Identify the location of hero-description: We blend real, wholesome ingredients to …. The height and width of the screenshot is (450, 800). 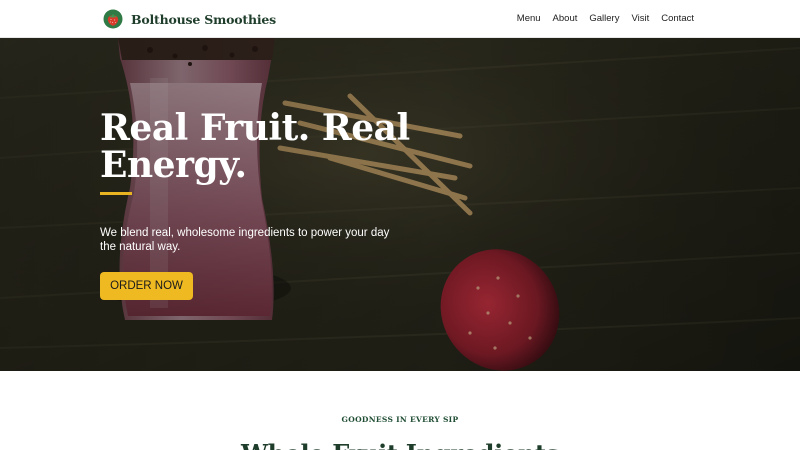
(245, 240).